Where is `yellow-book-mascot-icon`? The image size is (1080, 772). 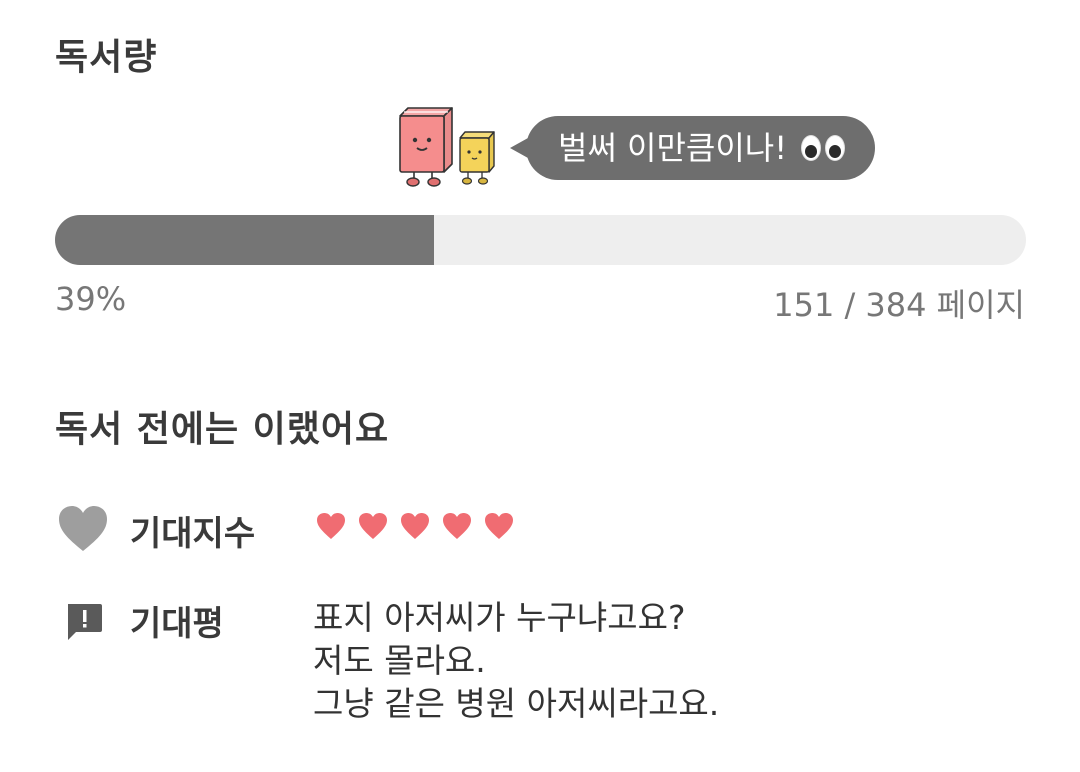
yellow-book-mascot-icon is located at coordinates (477, 152).